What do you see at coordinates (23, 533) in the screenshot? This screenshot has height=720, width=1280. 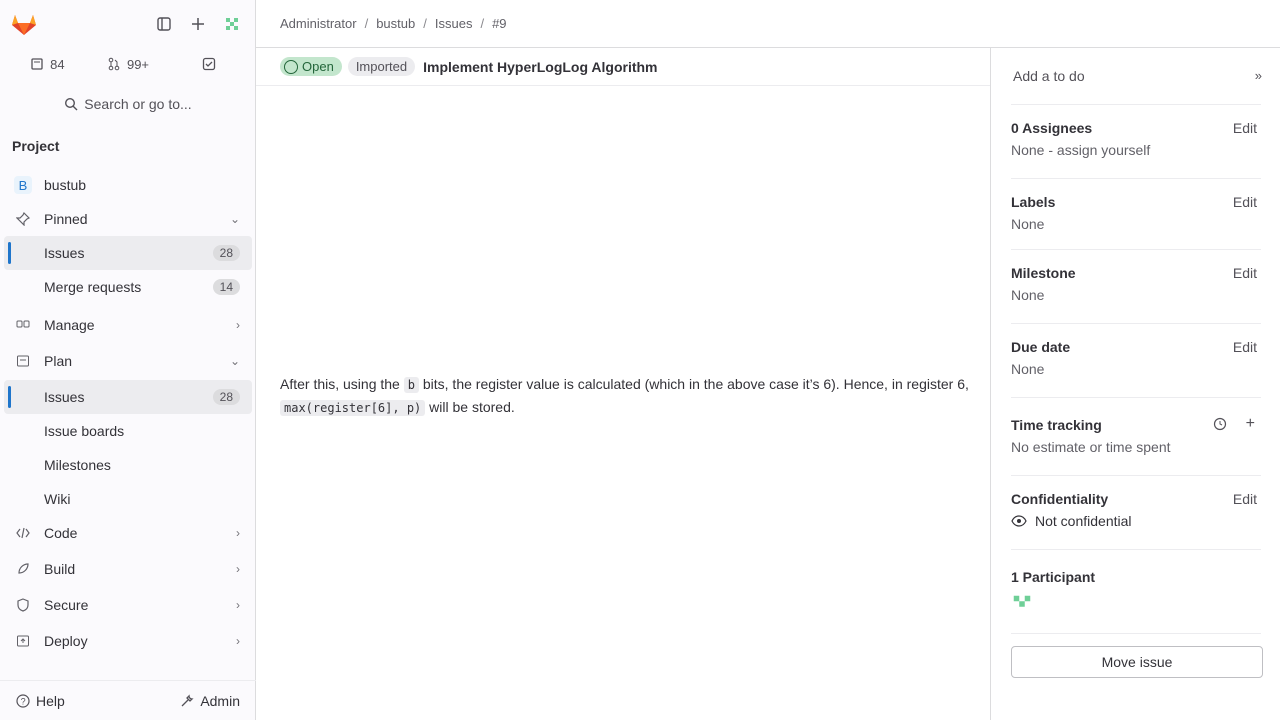 I see `code-icon` at bounding box center [23, 533].